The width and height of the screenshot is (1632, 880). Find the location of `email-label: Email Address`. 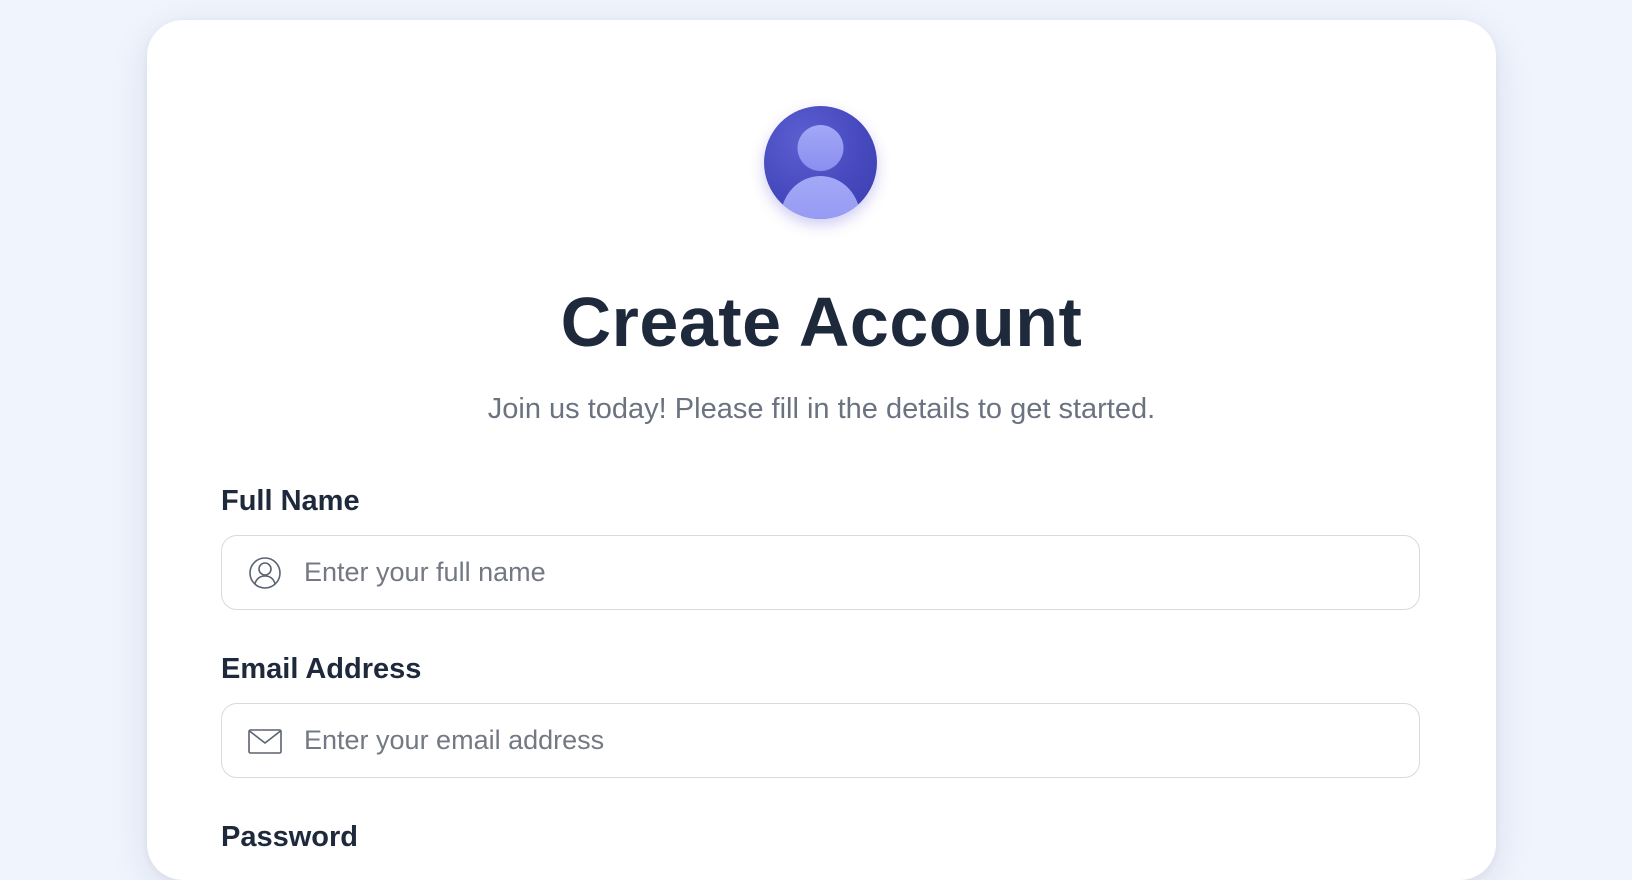

email-label: Email Address is located at coordinates (321, 669).